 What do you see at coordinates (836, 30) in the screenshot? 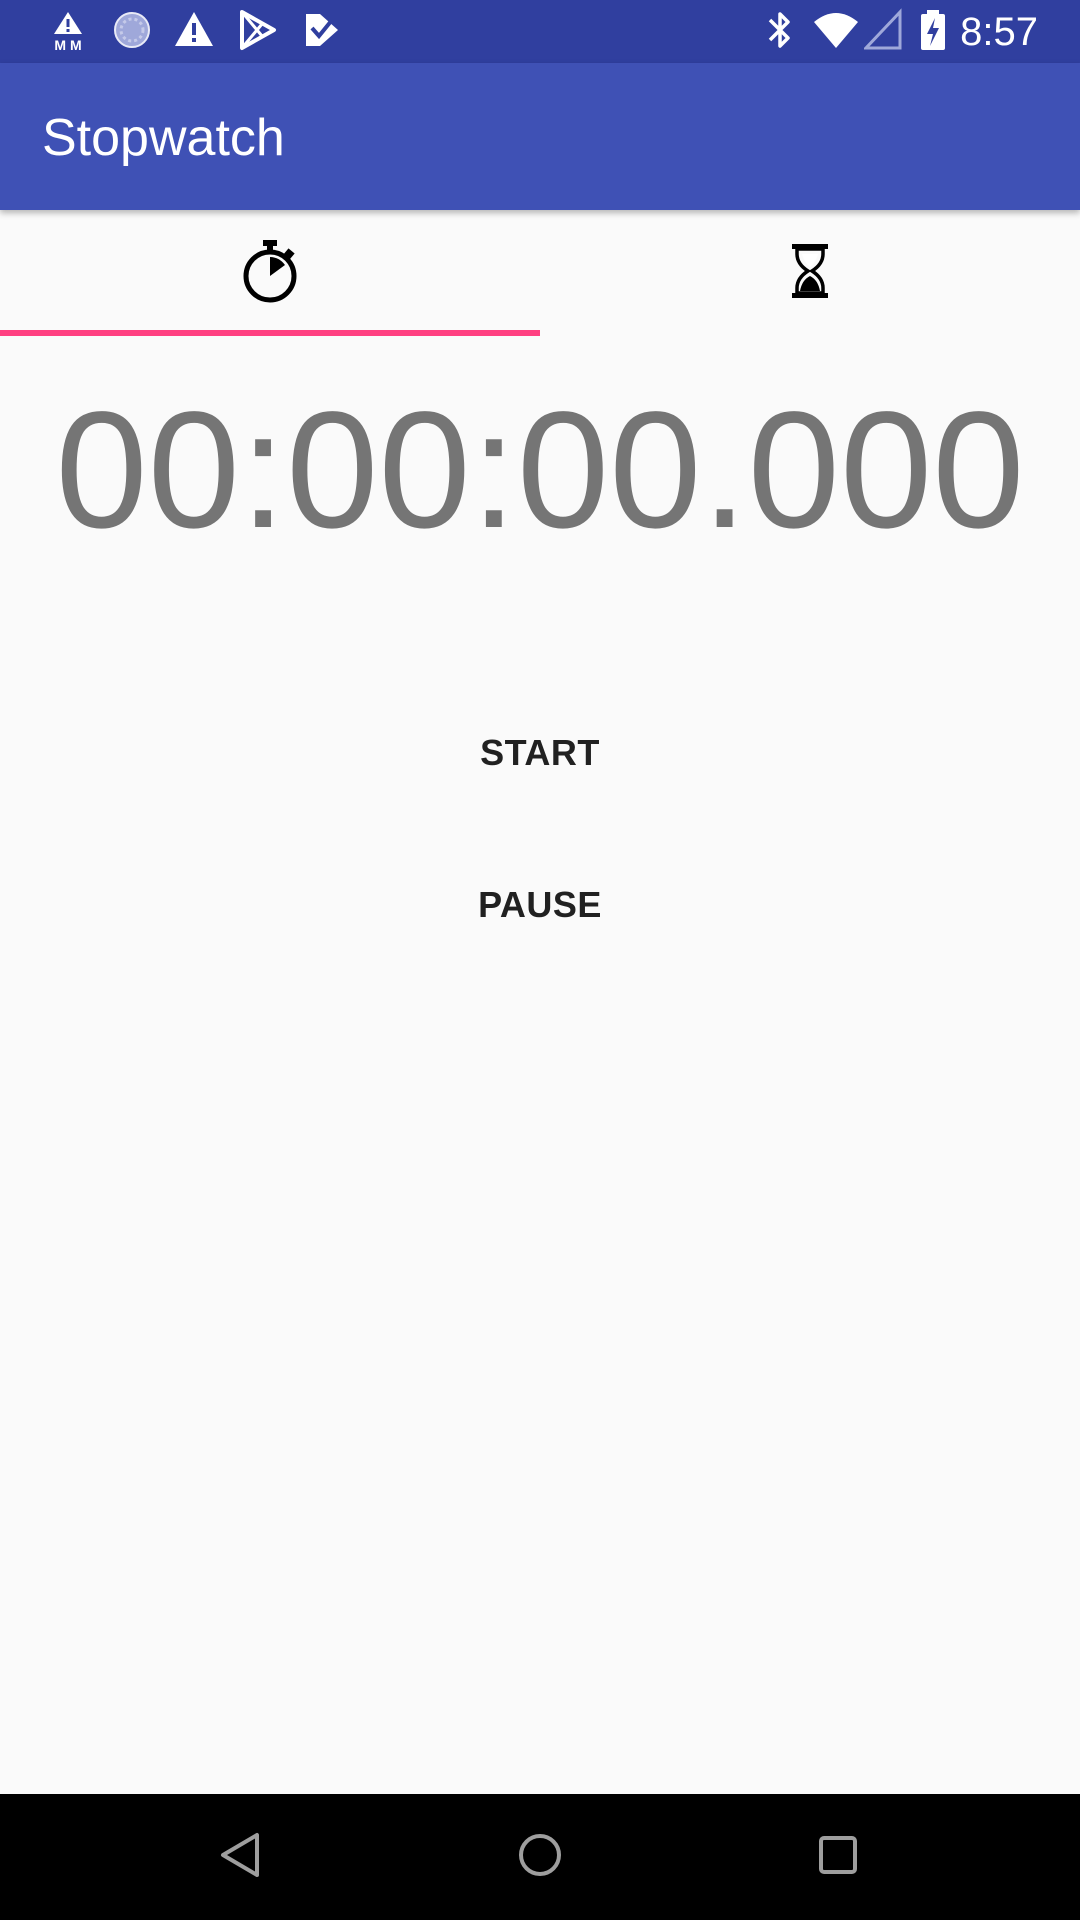
I see `wifi-icon` at bounding box center [836, 30].